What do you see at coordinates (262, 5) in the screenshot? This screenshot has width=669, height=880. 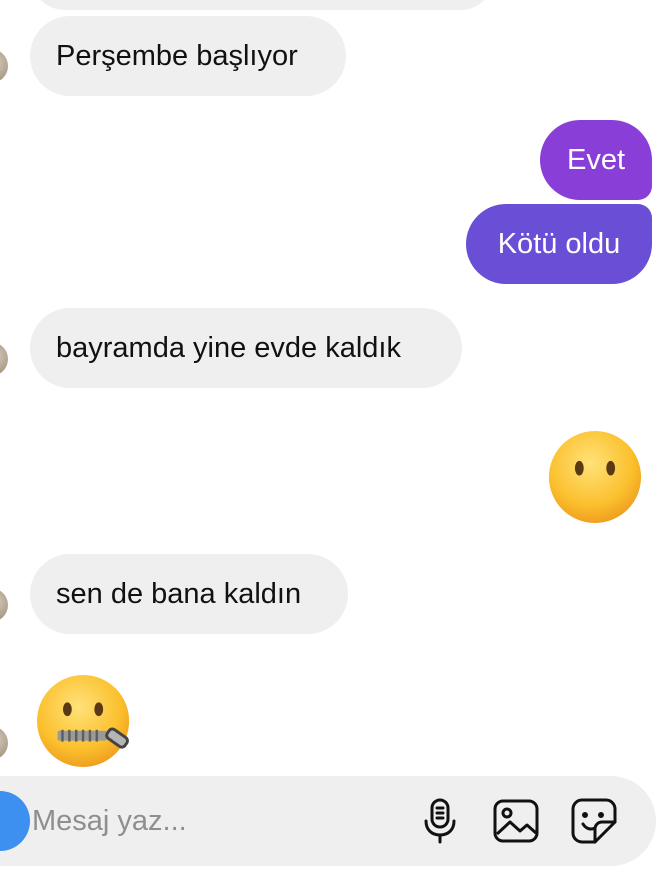 I see `previous-message-bubble` at bounding box center [262, 5].